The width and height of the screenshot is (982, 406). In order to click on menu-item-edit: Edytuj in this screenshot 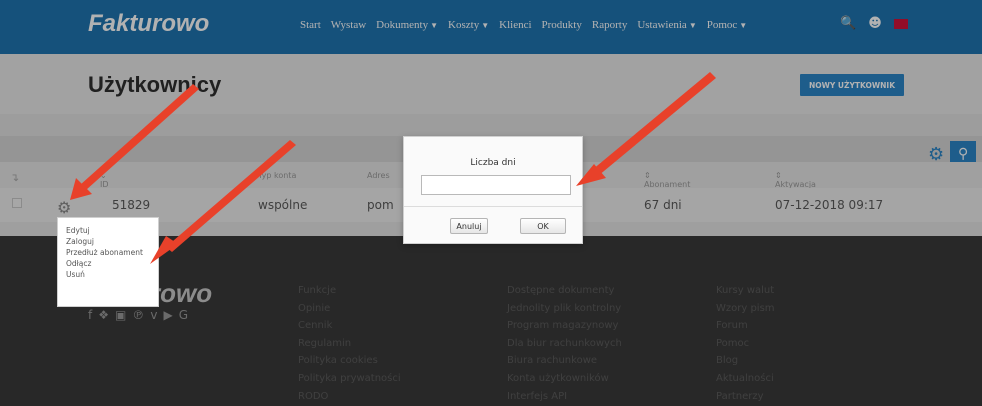, I will do `click(108, 230)`.